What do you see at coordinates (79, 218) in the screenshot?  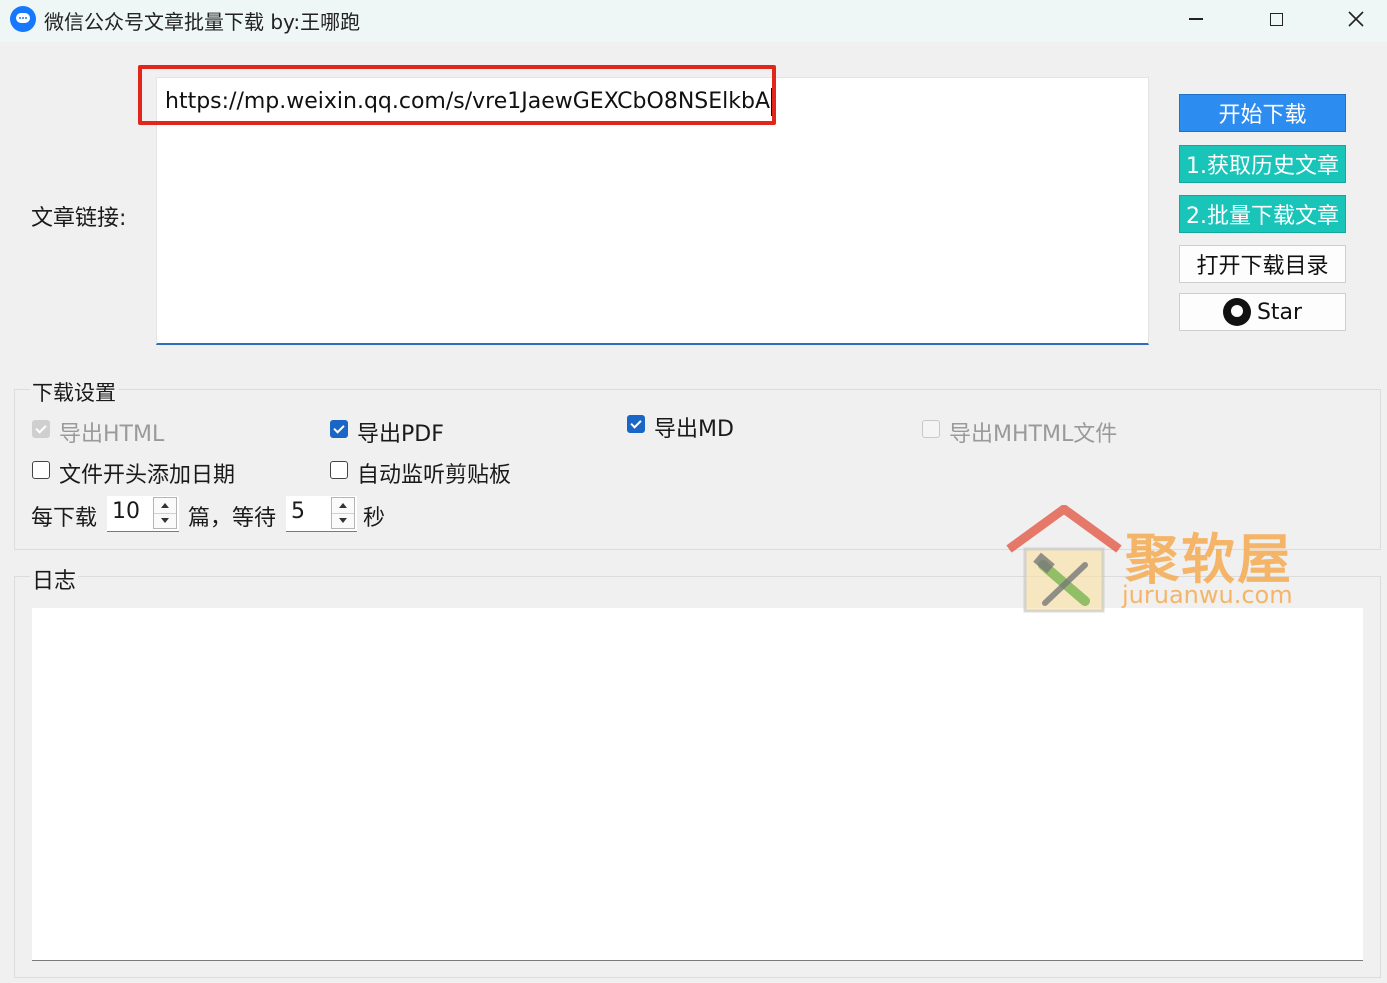 I see `article-link-label: 文章链接:` at bounding box center [79, 218].